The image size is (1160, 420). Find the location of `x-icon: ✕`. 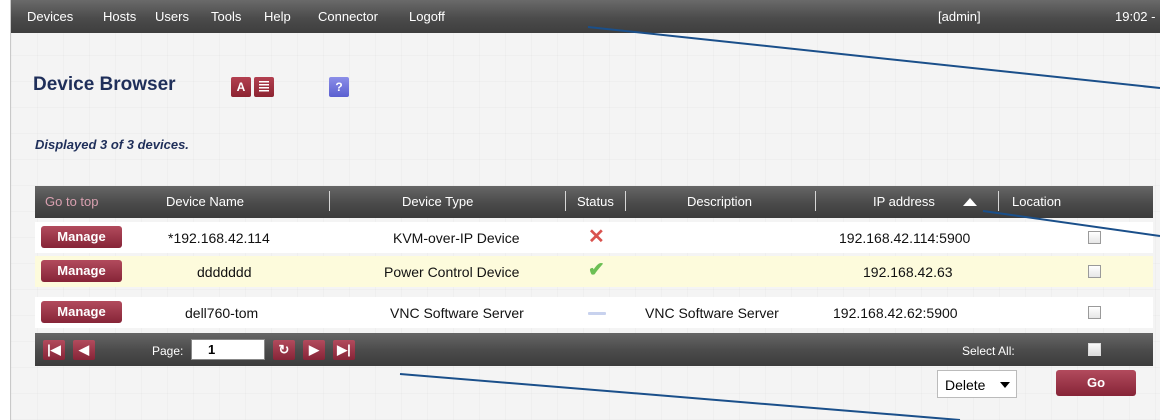

x-icon: ✕ is located at coordinates (596, 237).